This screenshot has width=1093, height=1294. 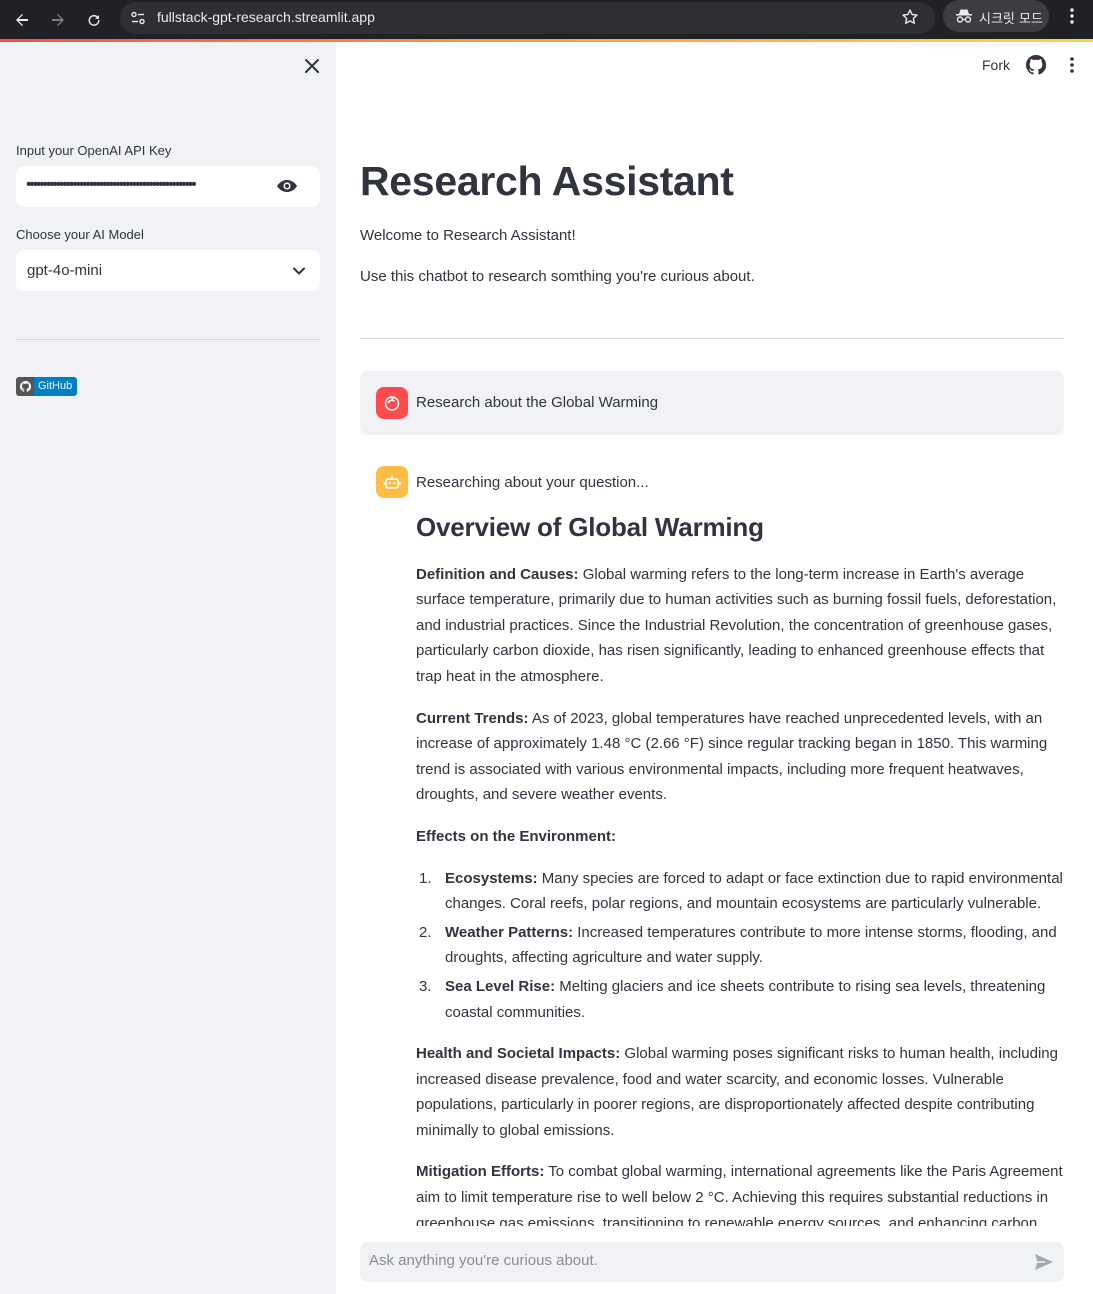 I want to click on fork-button: Fork, so click(x=996, y=65).